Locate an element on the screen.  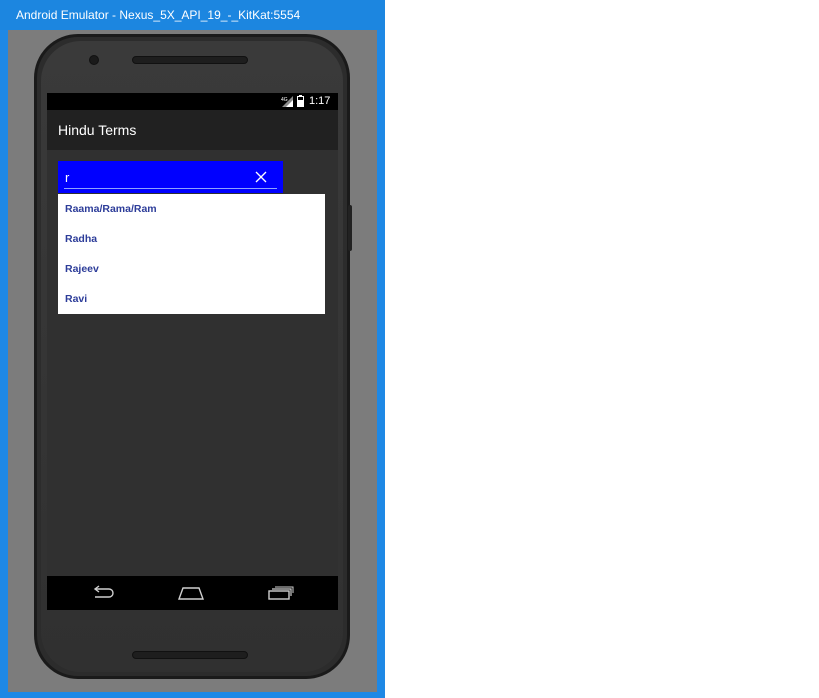
close-icon is located at coordinates (261, 177).